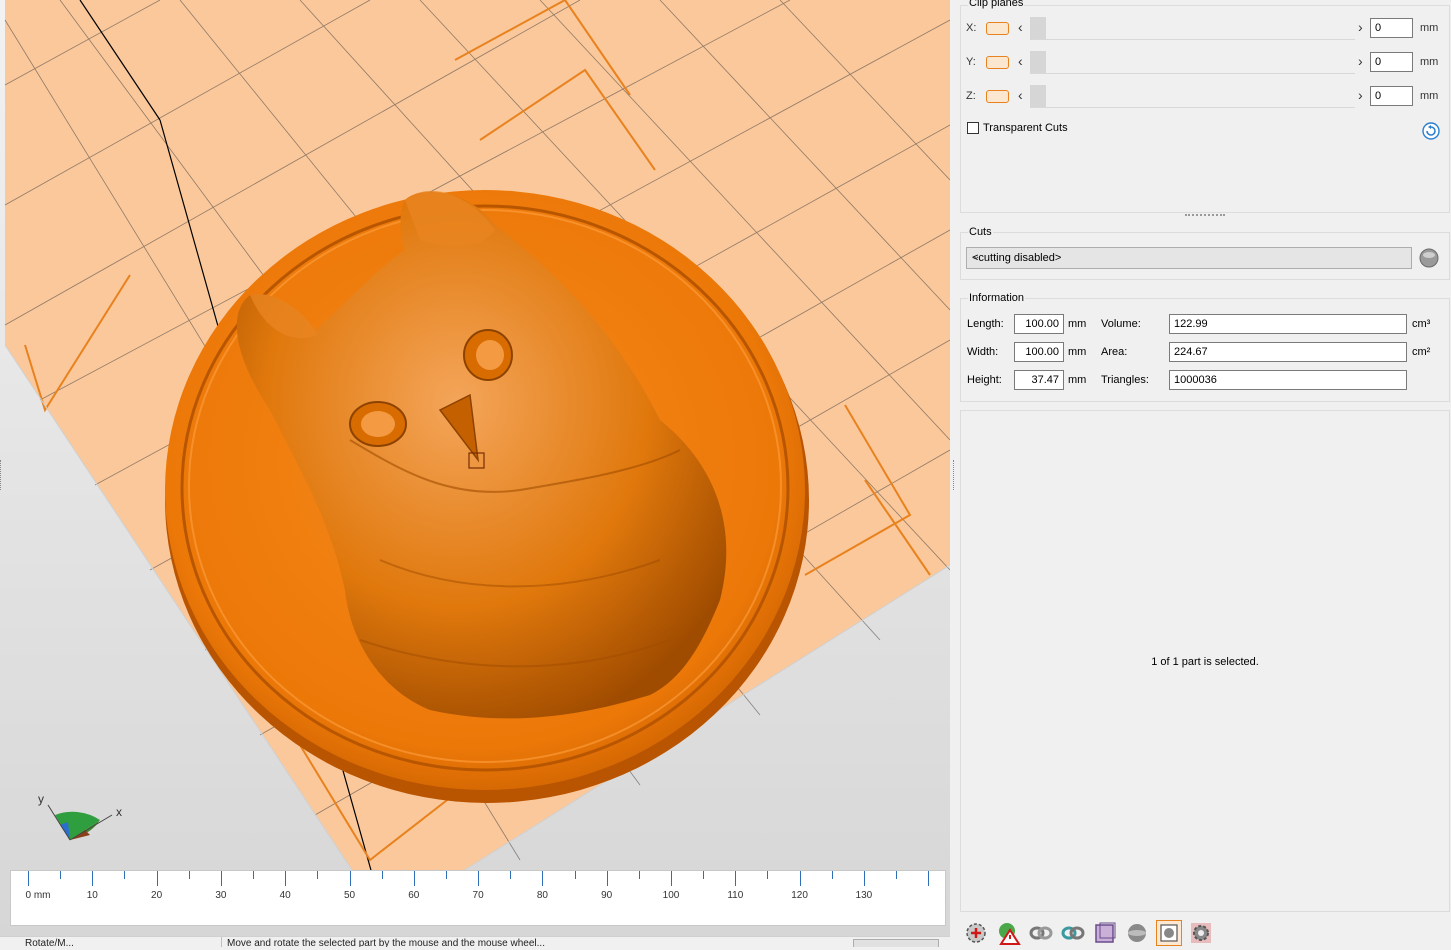 Image resolution: width=1451 pixels, height=950 pixels. What do you see at coordinates (1077, 352) in the screenshot?
I see `width-unit: mm` at bounding box center [1077, 352].